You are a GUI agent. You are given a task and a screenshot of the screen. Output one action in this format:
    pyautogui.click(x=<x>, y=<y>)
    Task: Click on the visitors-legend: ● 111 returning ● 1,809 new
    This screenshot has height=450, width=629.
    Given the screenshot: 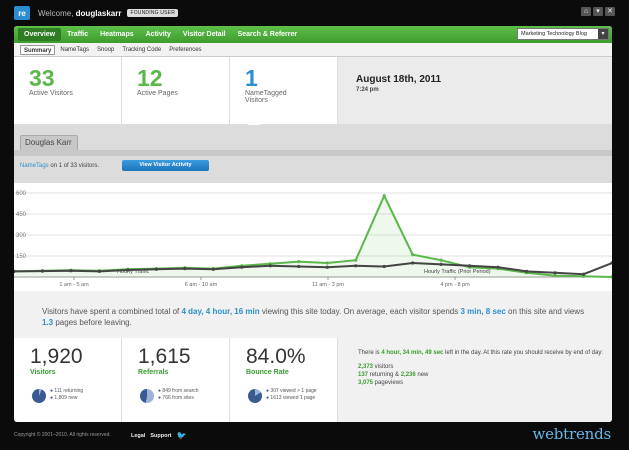 What is the action you would take?
    pyautogui.click(x=67, y=394)
    